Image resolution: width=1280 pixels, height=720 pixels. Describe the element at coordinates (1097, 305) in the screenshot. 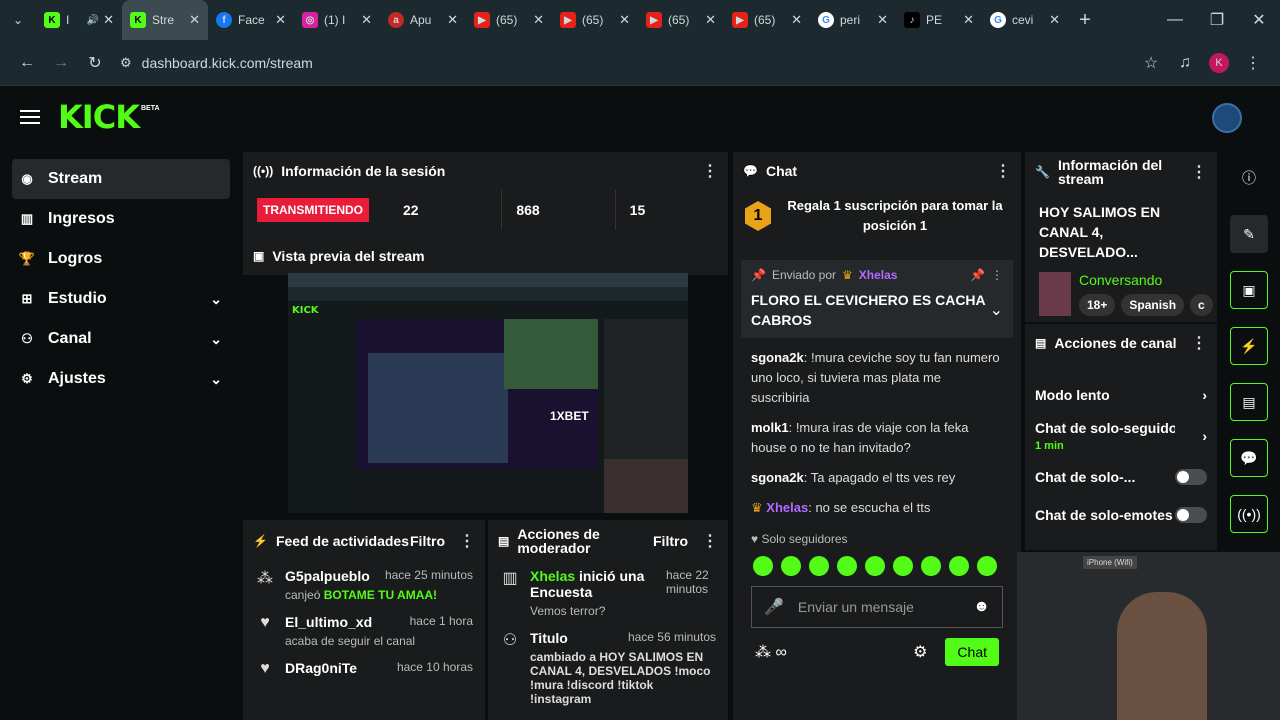

I see `tag: 18+` at that location.